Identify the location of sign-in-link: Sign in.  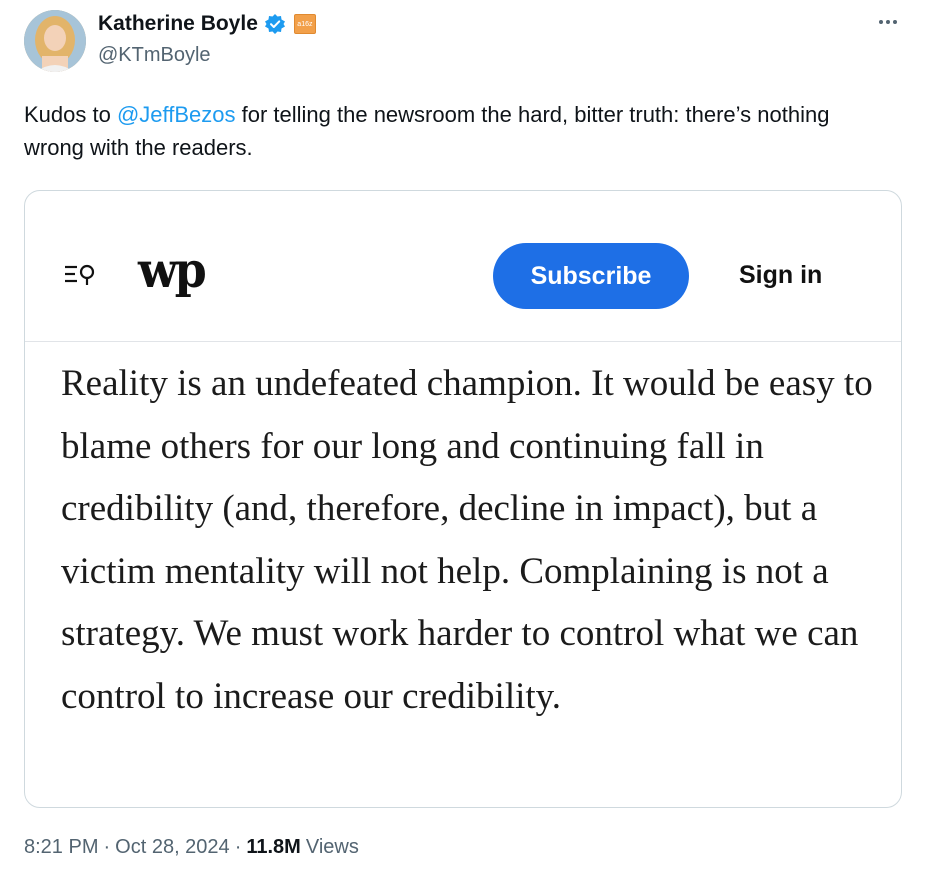
(780, 275).